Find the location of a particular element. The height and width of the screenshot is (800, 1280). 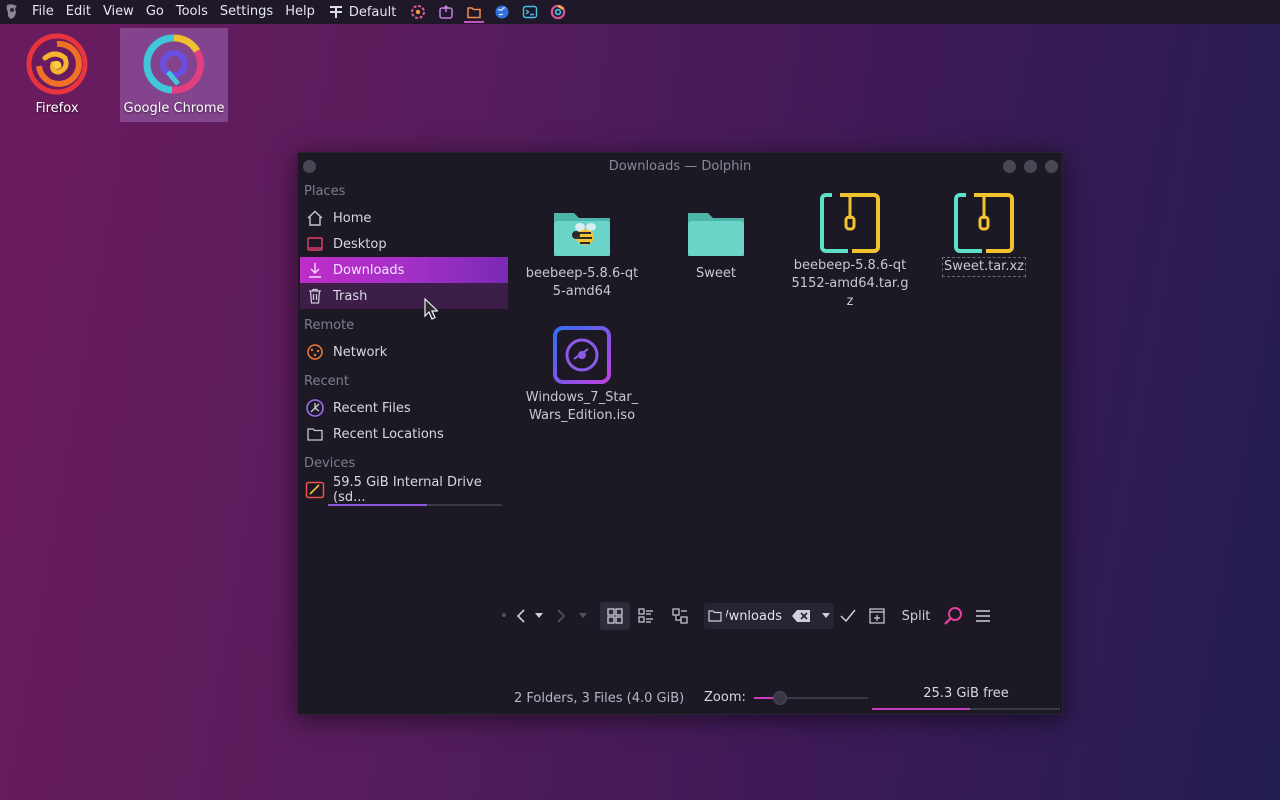

back-history-button is located at coordinates (539, 616).